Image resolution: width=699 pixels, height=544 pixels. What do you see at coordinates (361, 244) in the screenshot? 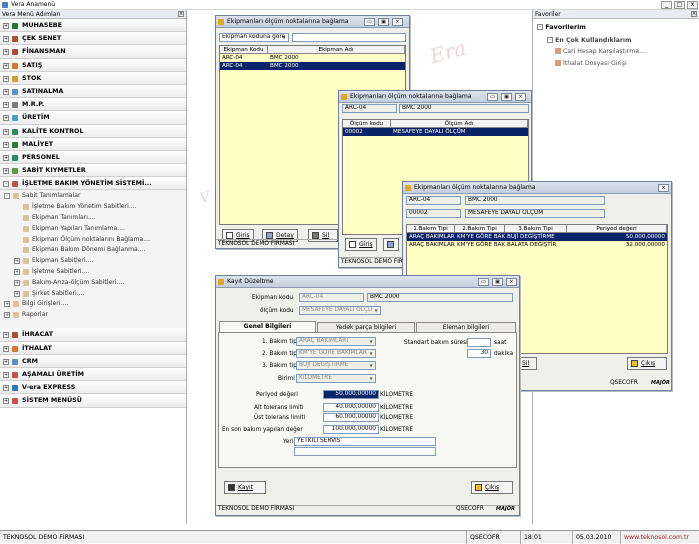
I see `new-button: Giriş` at bounding box center [361, 244].